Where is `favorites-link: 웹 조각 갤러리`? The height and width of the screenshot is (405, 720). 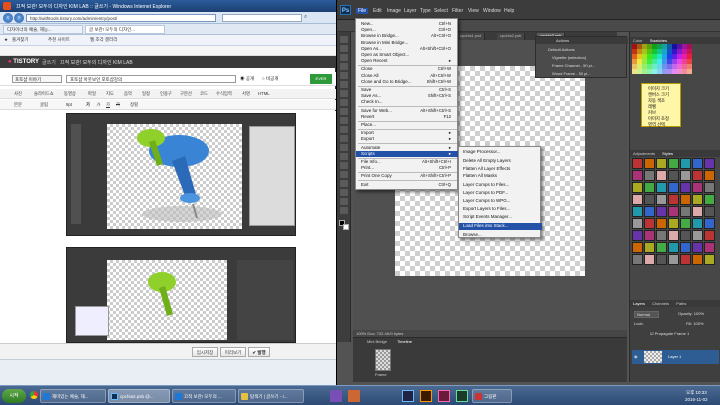
favorites-link: 웹 조각 갤러리 is located at coordinates (103, 40).